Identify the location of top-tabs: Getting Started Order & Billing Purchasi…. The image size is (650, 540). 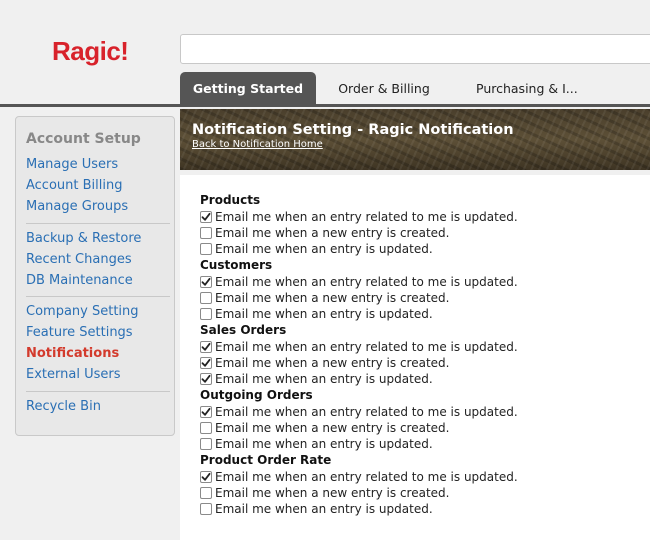
(379, 88).